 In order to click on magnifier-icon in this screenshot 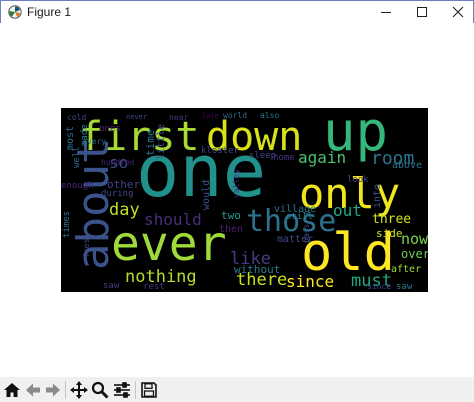, I will do `click(100, 390)`.